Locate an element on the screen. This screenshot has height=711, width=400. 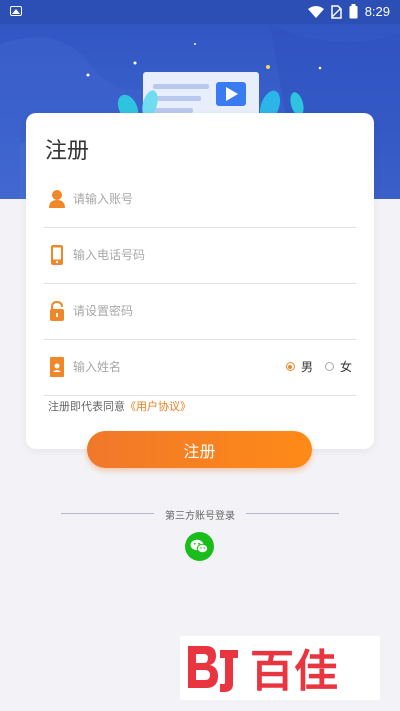
user-icon is located at coordinates (57, 199).